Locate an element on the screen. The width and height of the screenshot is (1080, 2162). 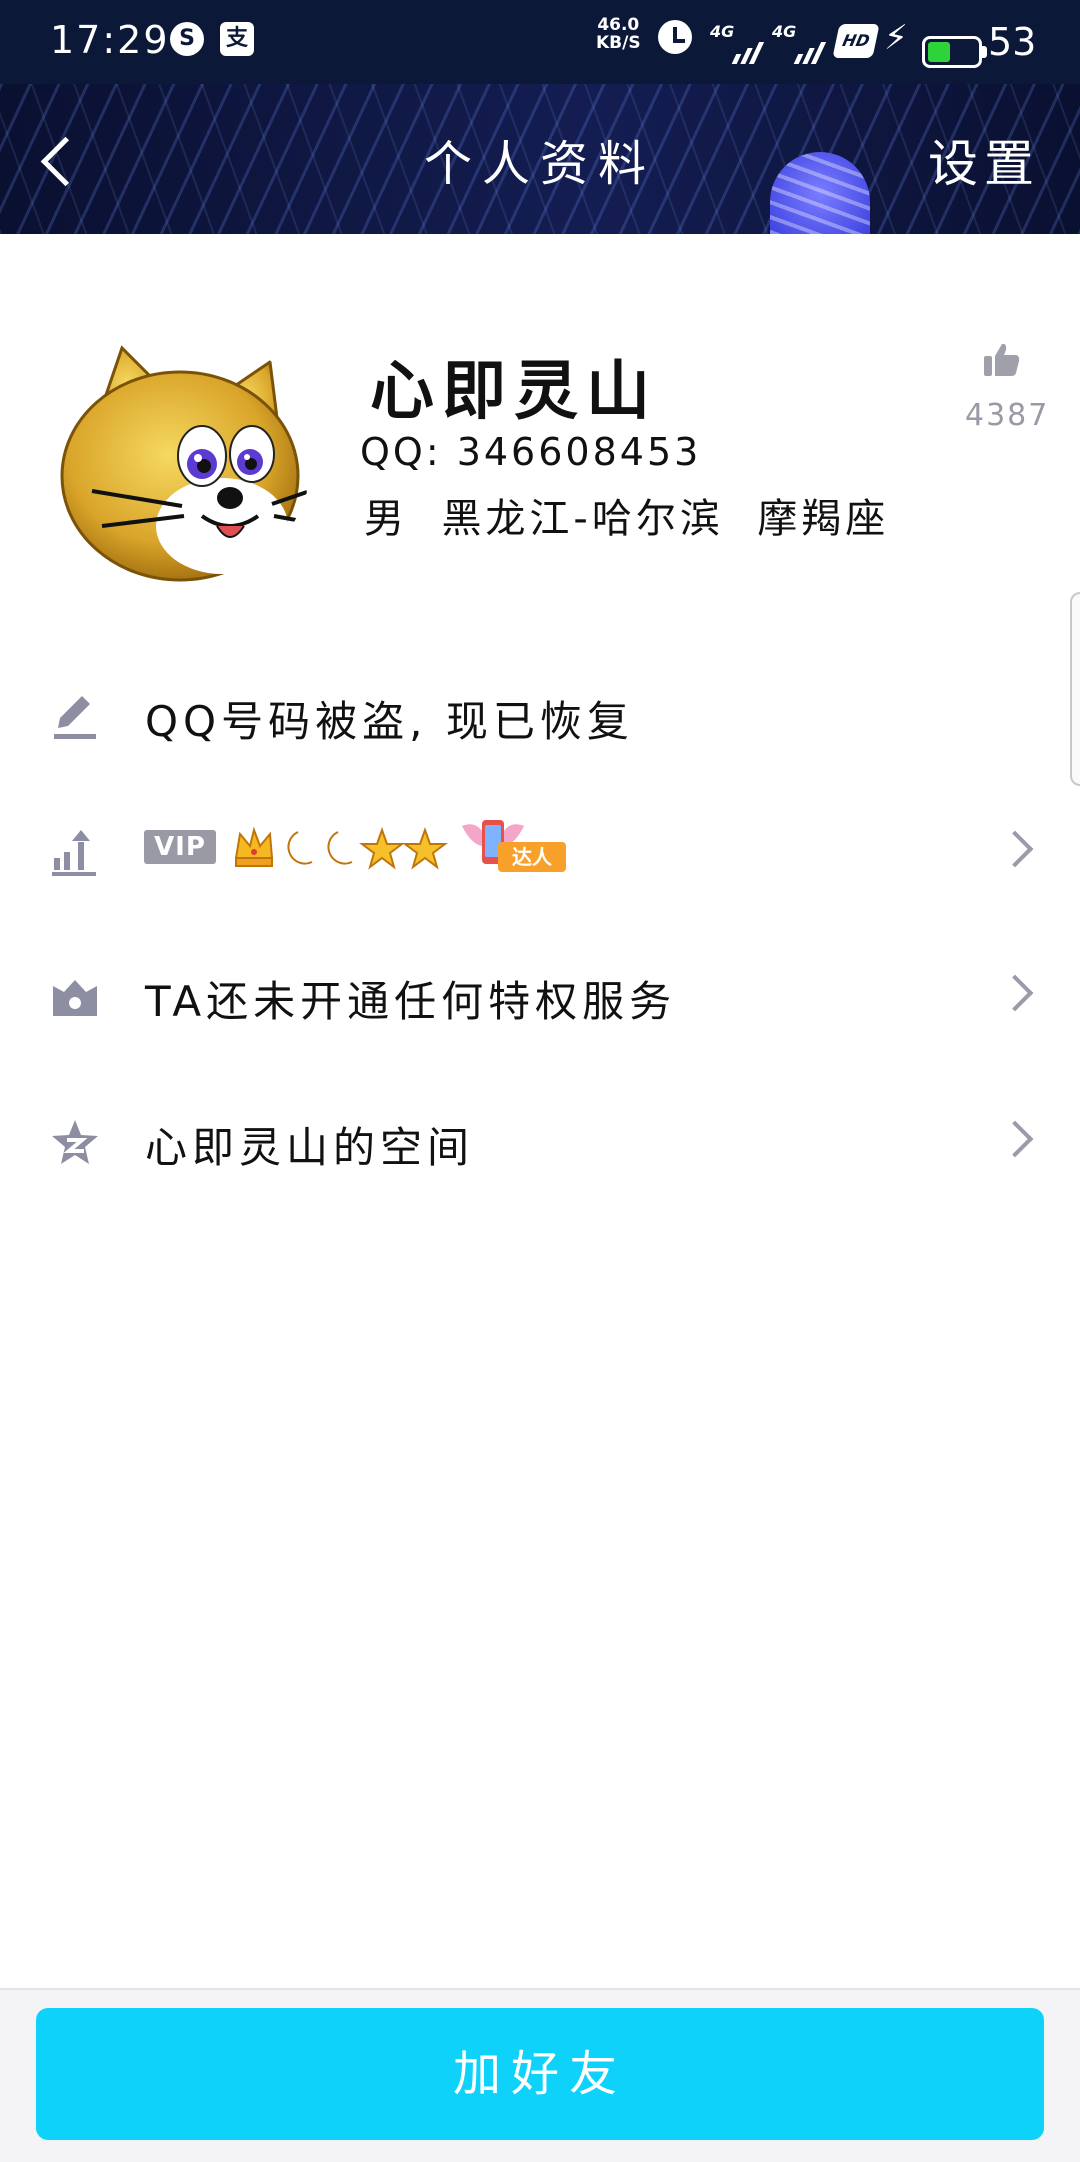
settings-button: 设置 is located at coordinates (984, 160).